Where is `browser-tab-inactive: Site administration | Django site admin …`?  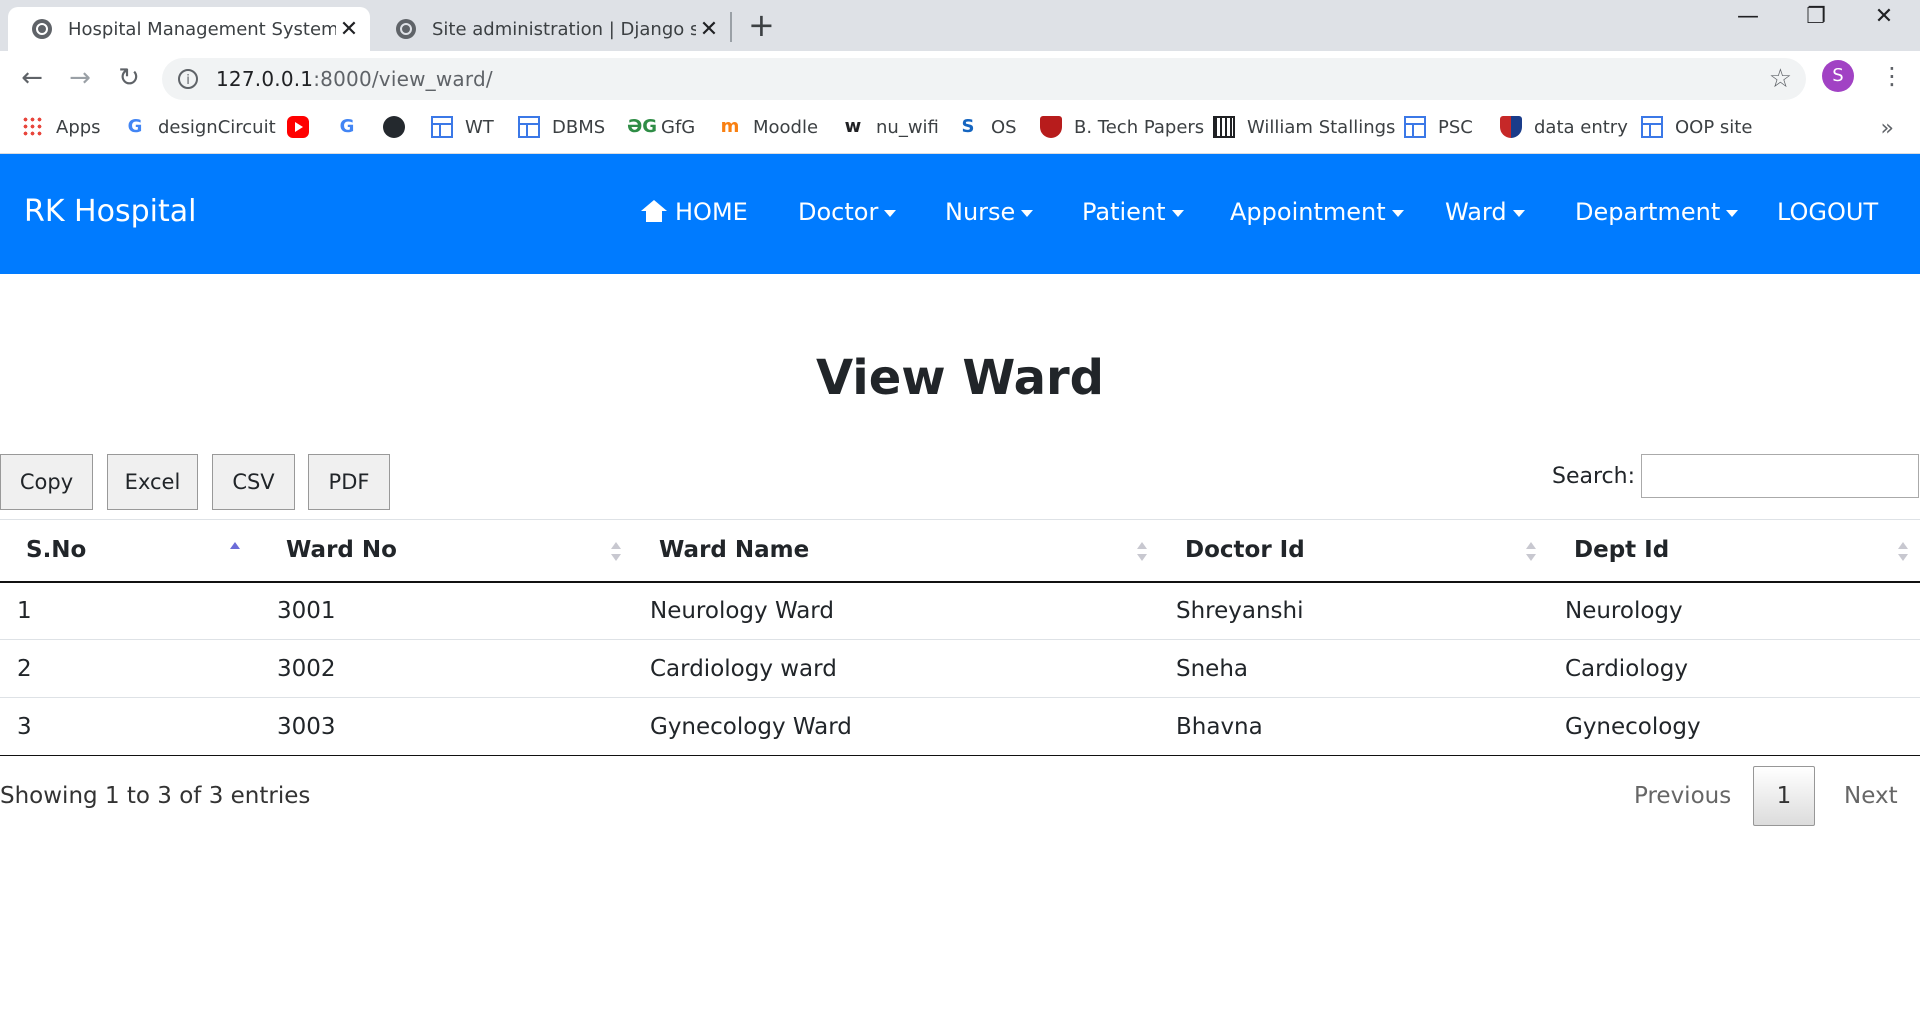 browser-tab-inactive: Site administration | Django site admin … is located at coordinates (551, 29).